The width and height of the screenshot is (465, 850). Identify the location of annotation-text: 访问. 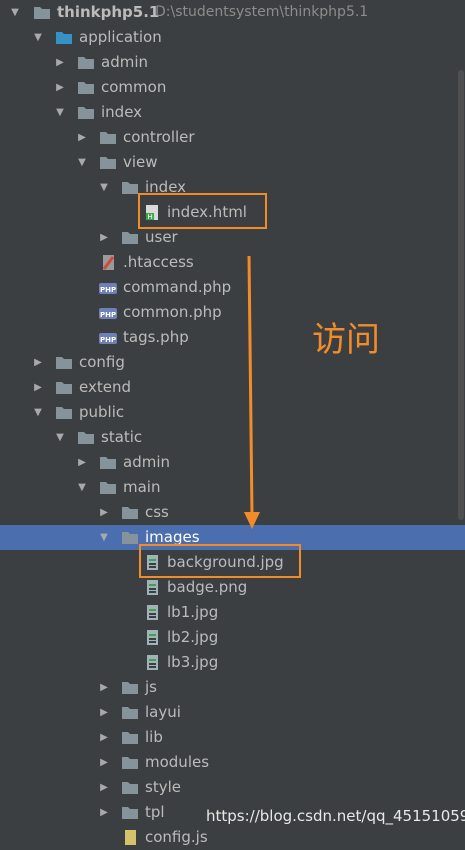
(346, 340).